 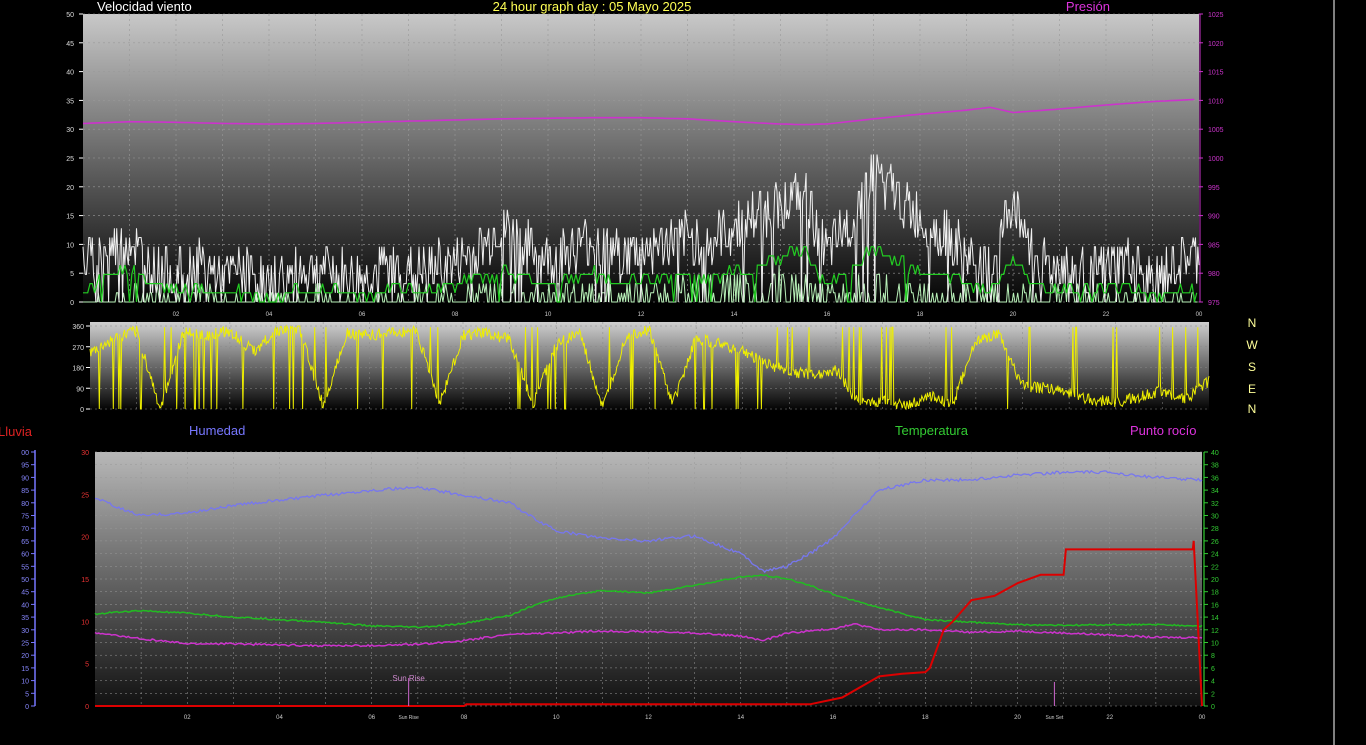 I want to click on temp-x-tick: 10, so click(x=556, y=718).